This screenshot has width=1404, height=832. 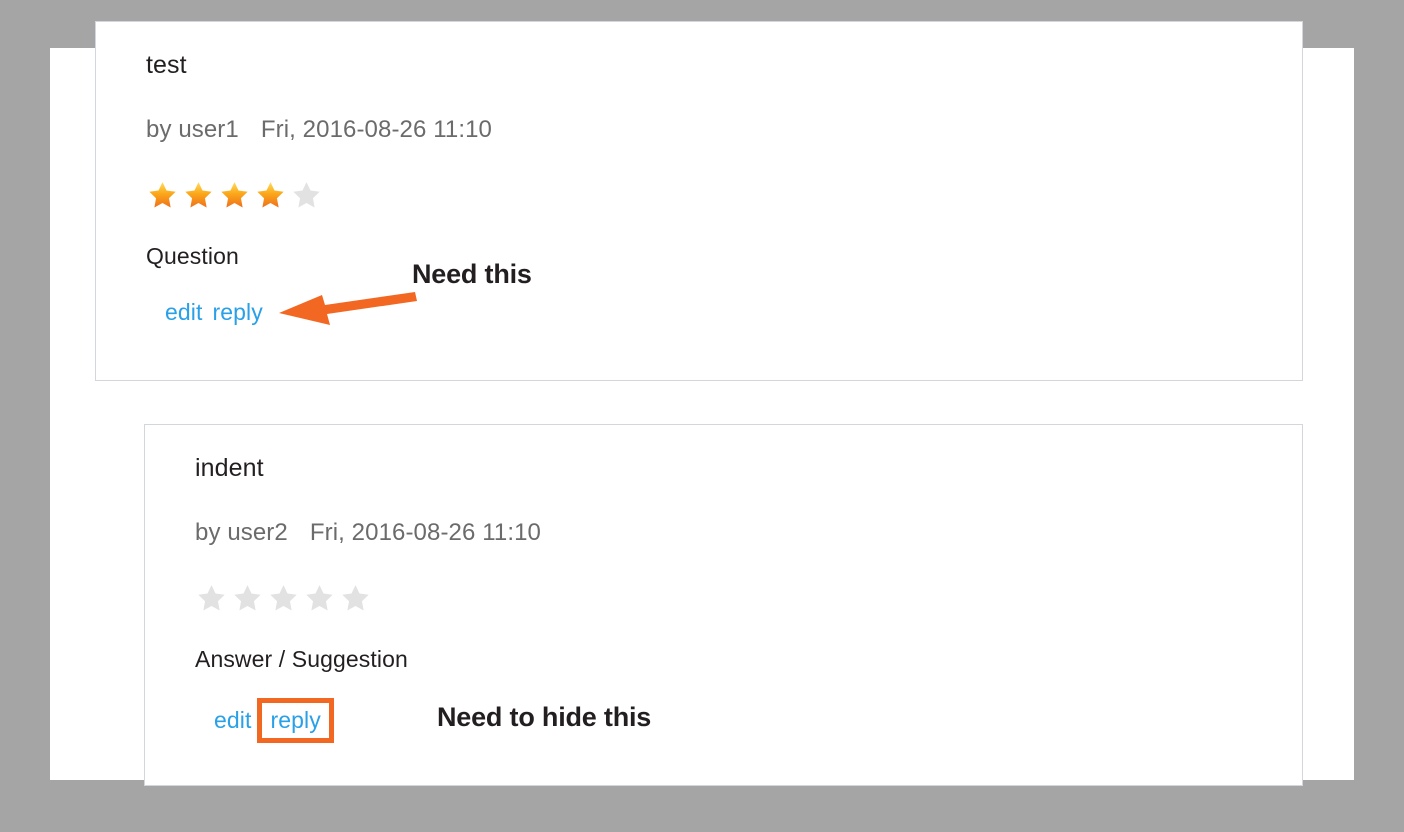 What do you see at coordinates (241, 532) in the screenshot?
I see `comment-author: by user2` at bounding box center [241, 532].